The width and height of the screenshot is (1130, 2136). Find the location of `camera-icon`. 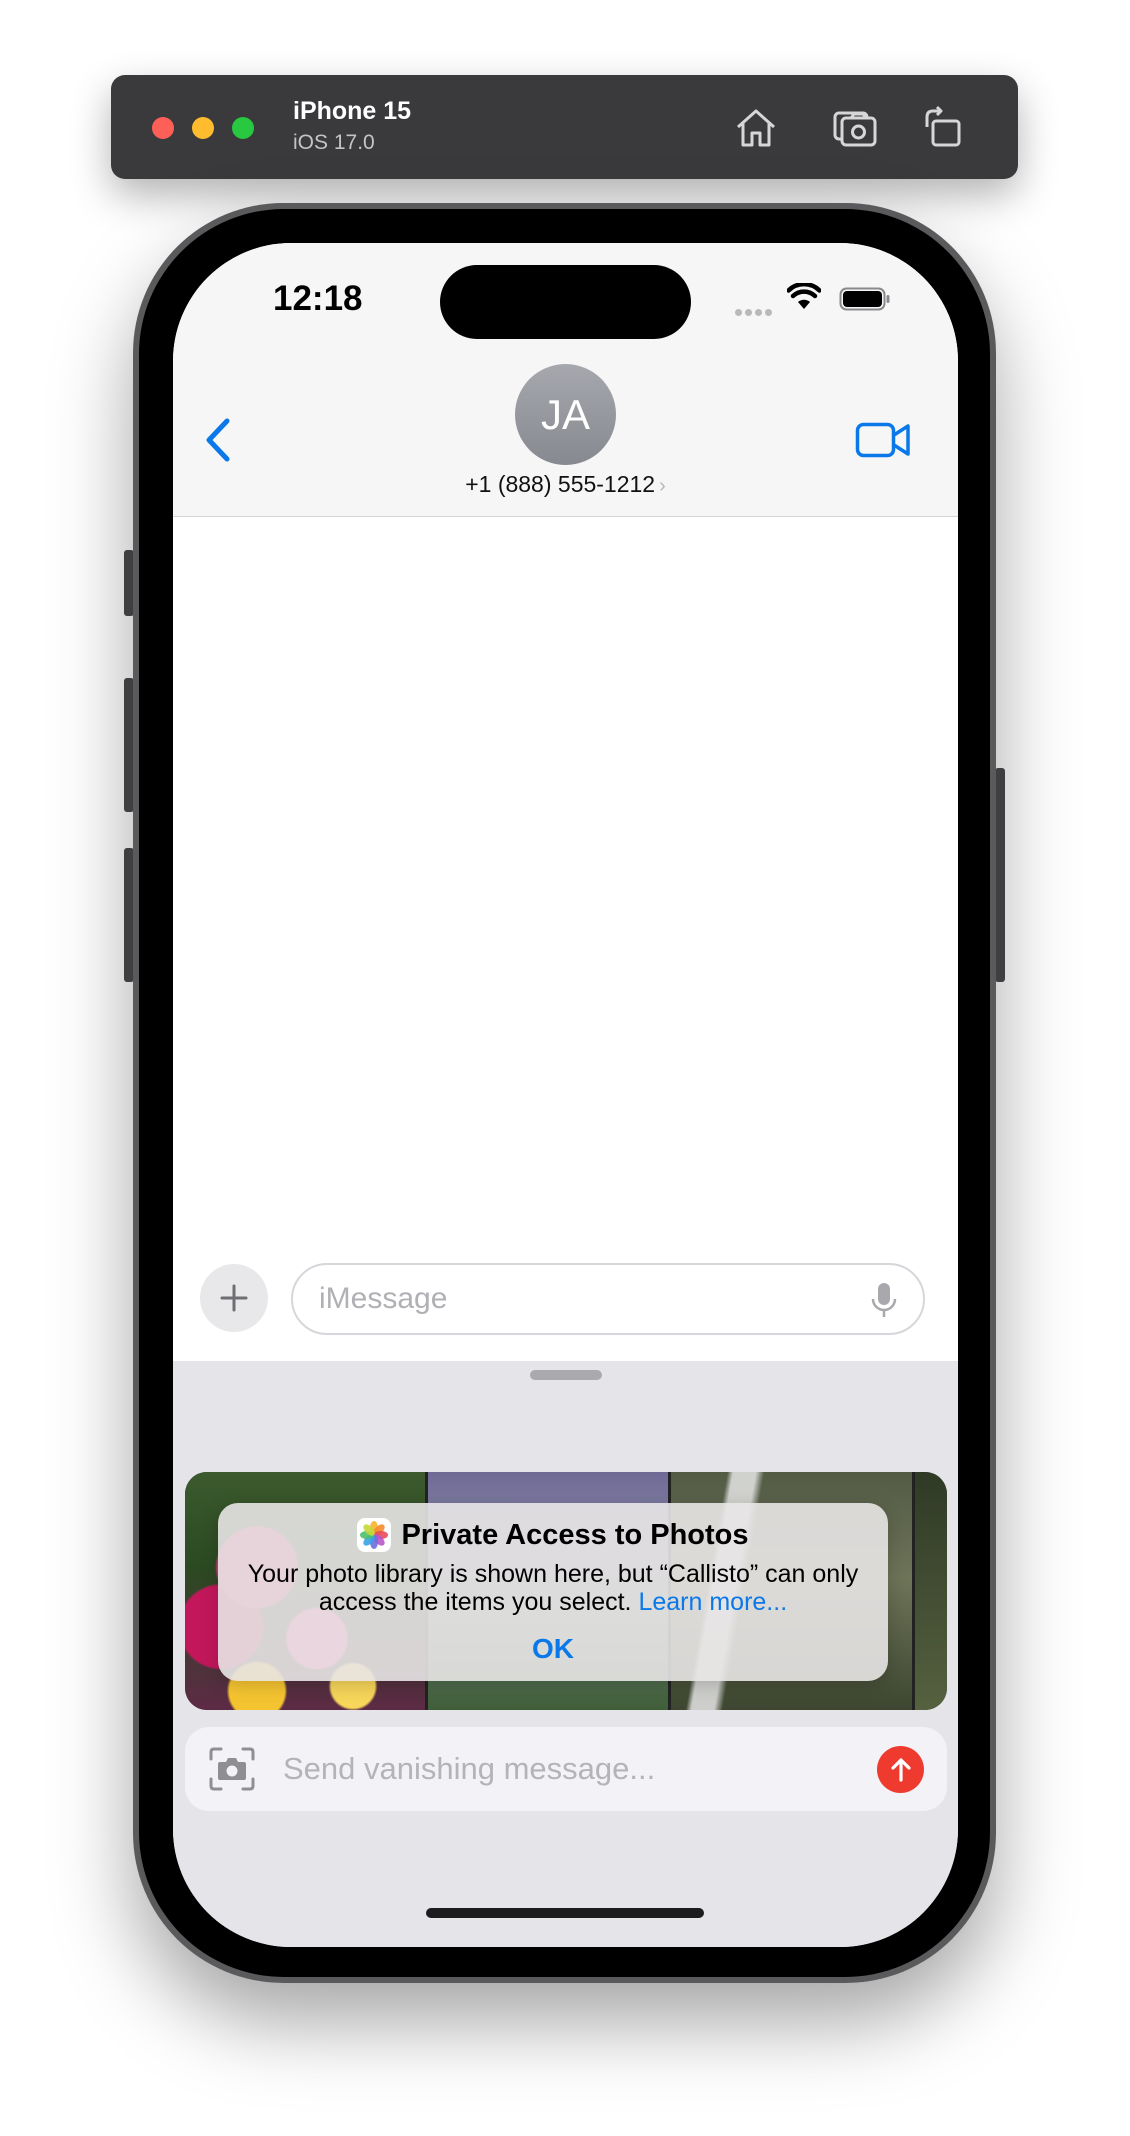

camera-icon is located at coordinates (232, 1769).